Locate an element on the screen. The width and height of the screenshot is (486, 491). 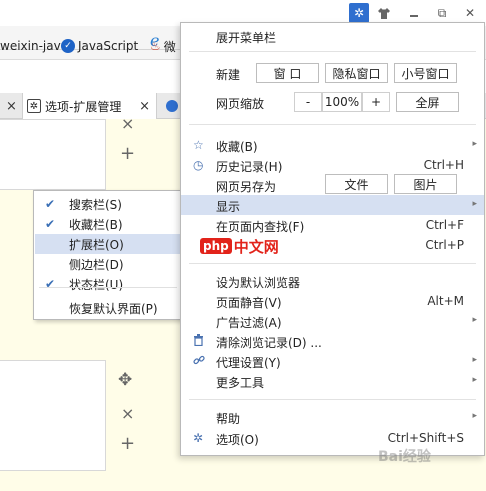
menu-item-label: 显示 is located at coordinates (228, 207).